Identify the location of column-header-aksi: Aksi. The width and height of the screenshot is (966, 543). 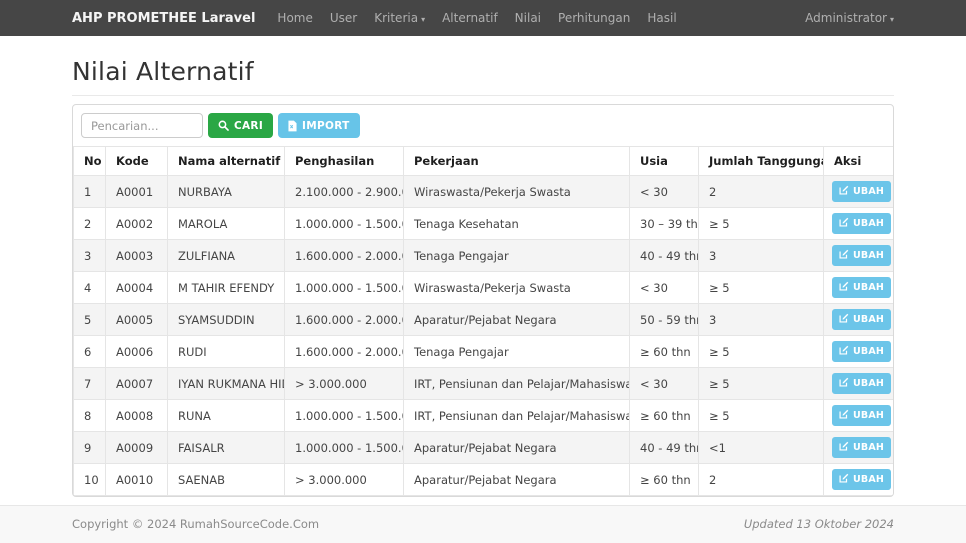
(858, 161).